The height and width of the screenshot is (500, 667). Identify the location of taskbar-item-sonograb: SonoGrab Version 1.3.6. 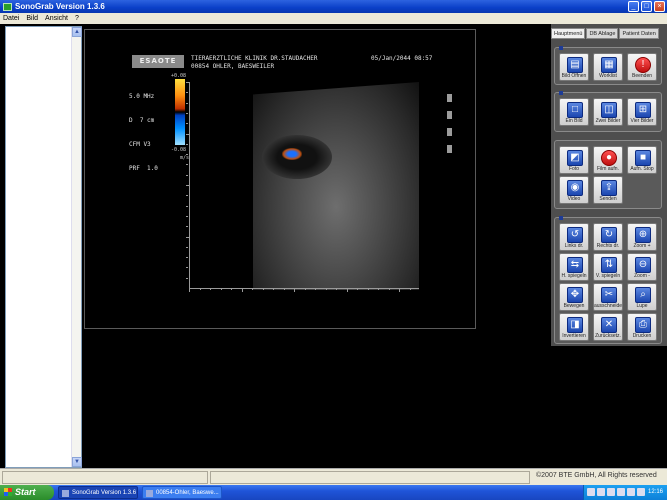
(98, 492).